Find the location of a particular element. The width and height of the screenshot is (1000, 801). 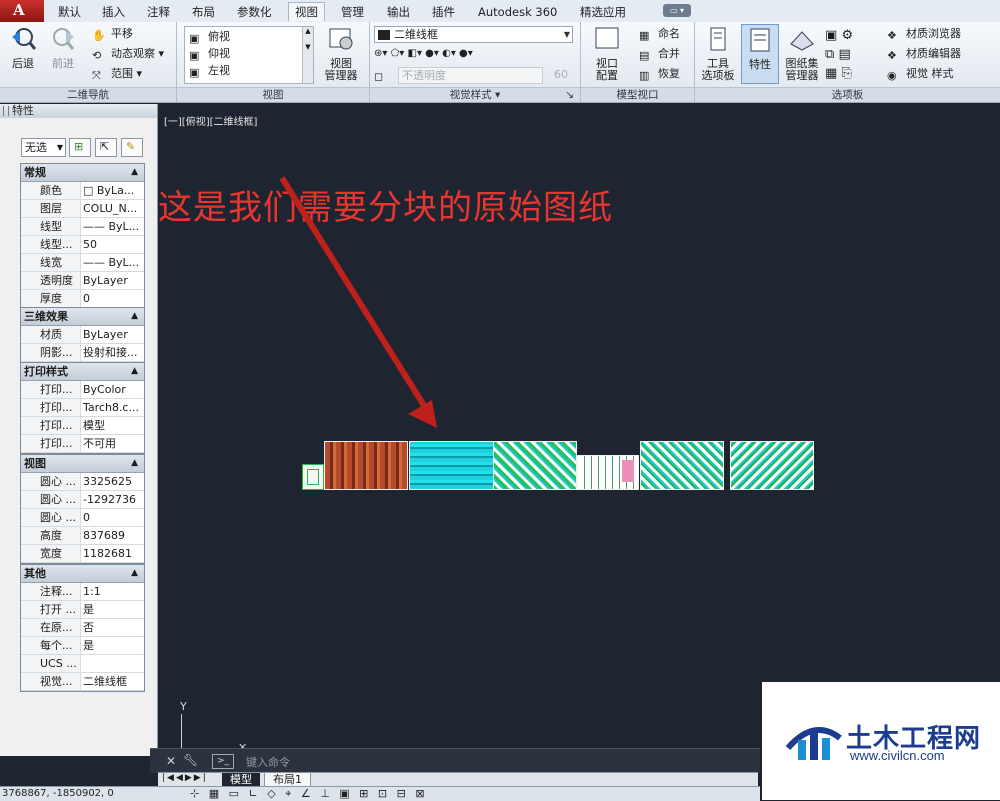

coordinates-readout: 3768867, -1850902, 0 is located at coordinates (58, 793).